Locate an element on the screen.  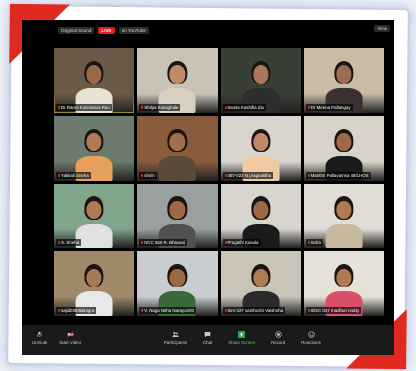
participant-name-label: Shilpa Kasaghale is located at coordinates (160, 107).